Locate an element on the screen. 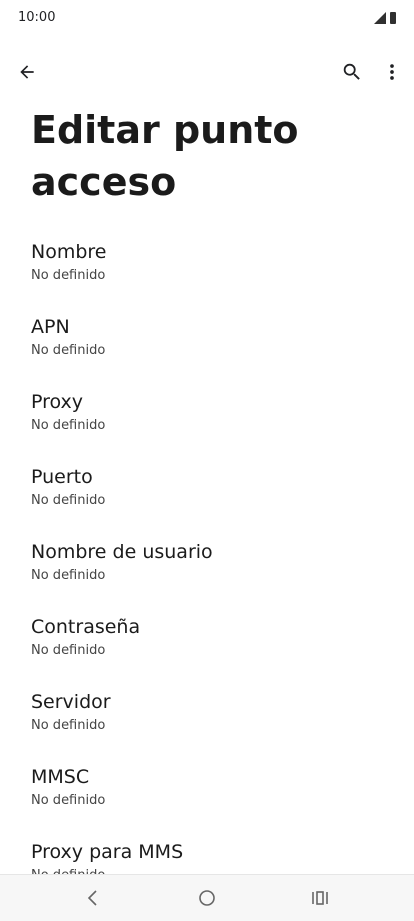 The image size is (414, 921). more-options-button is located at coordinates (392, 72).